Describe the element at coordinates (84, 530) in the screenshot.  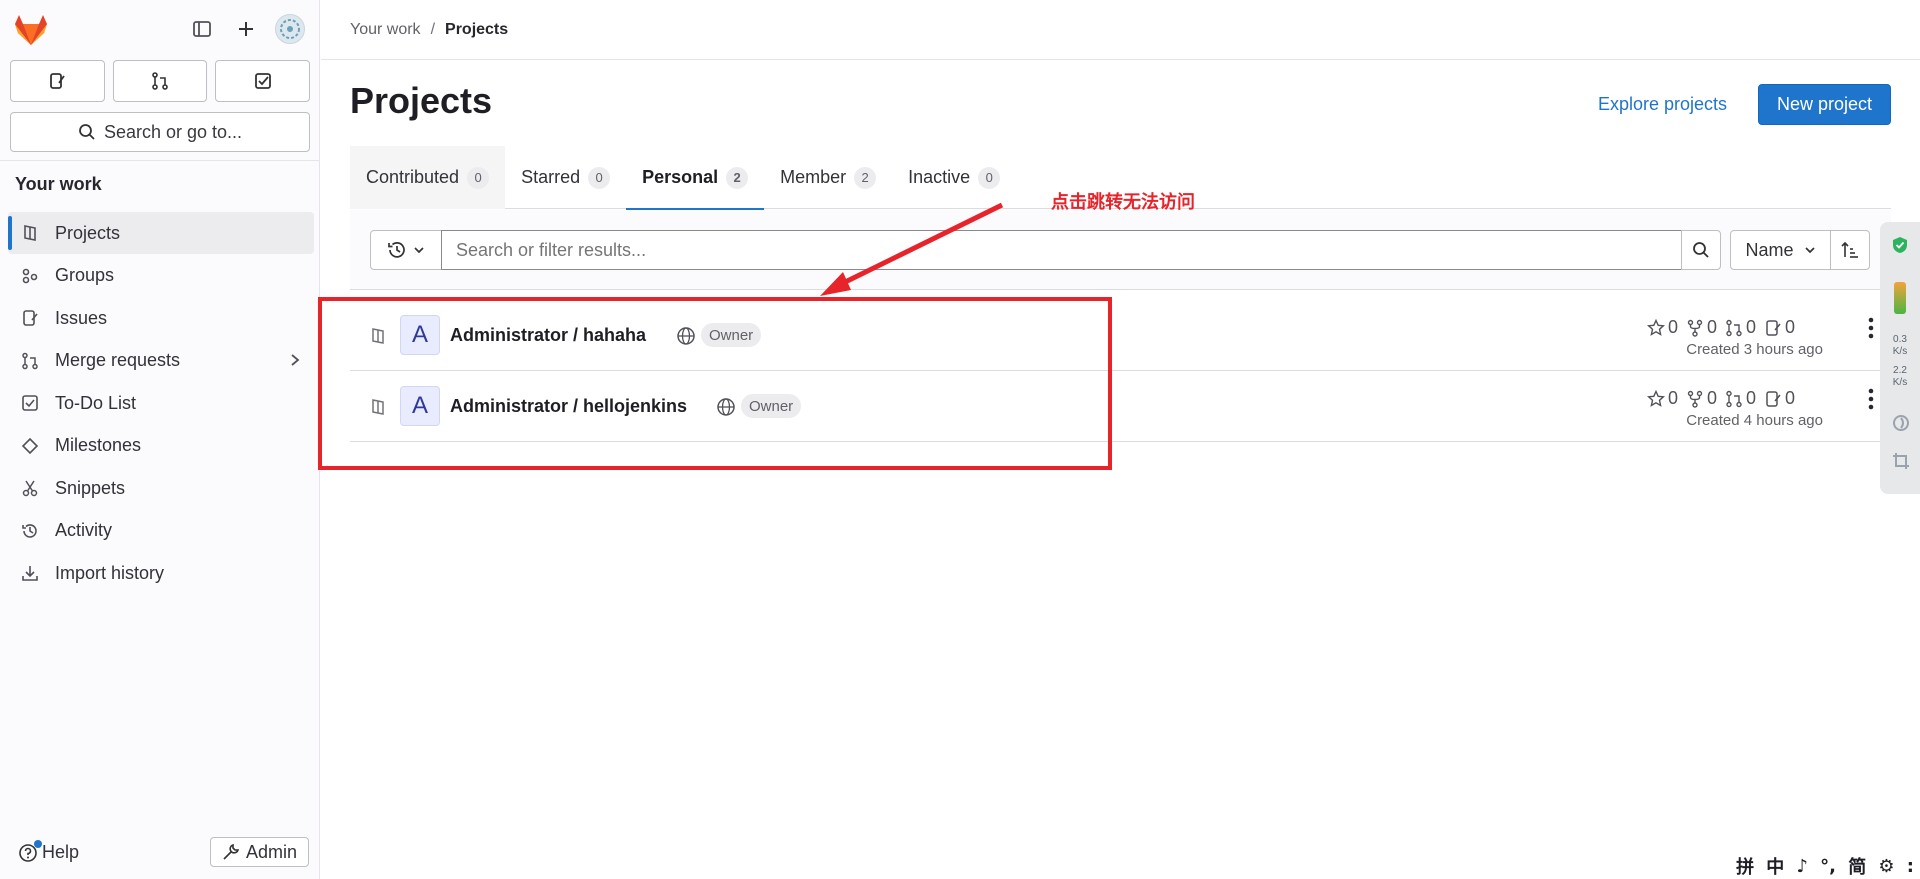
I see `sidebar-item-label: Activity` at that location.